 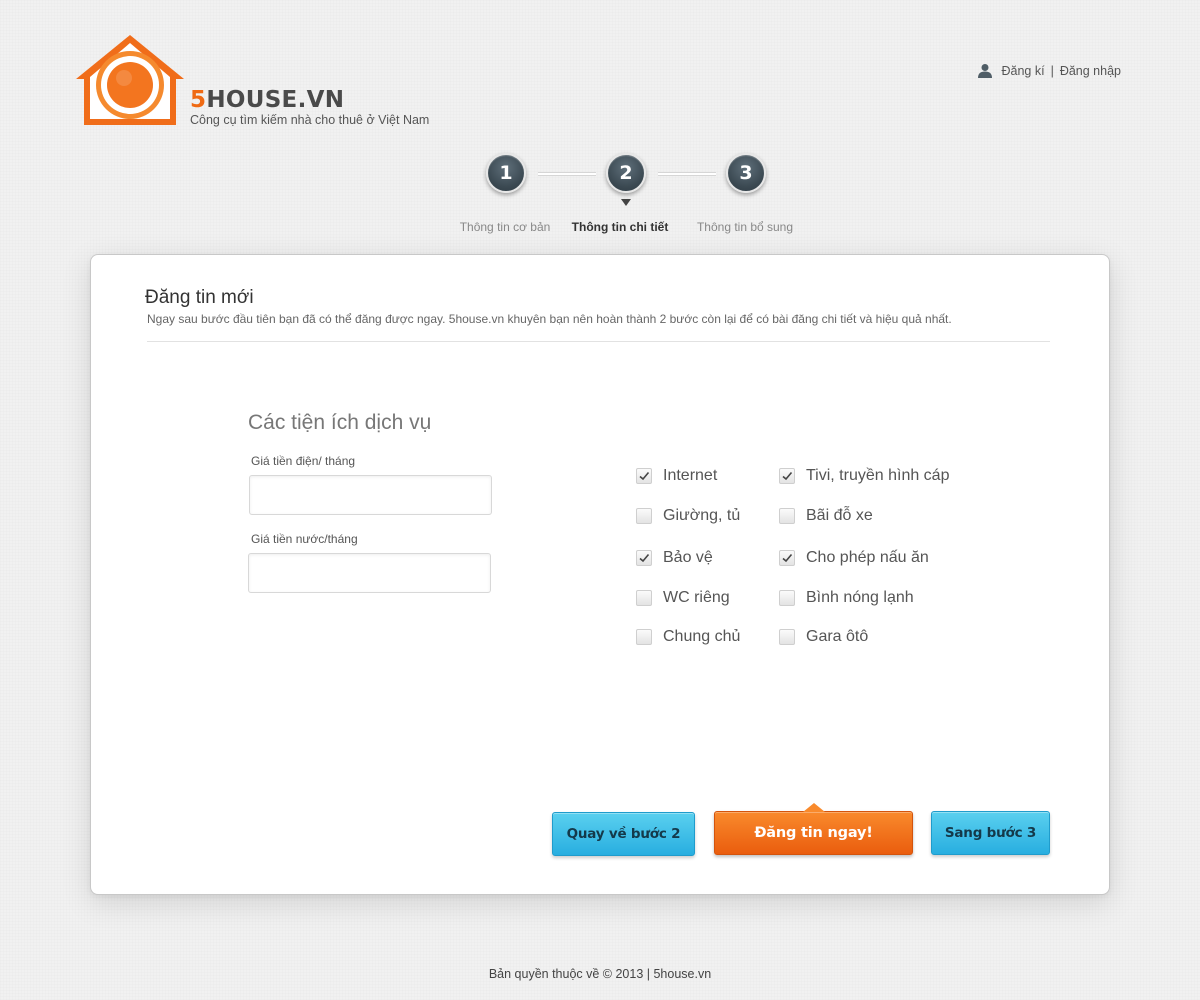 What do you see at coordinates (369, 573) in the screenshot?
I see `water-price-input` at bounding box center [369, 573].